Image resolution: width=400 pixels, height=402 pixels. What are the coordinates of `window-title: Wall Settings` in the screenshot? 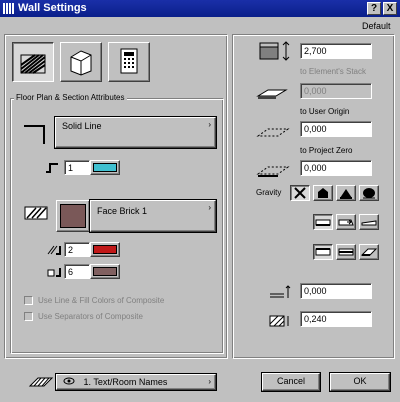 It's located at (52, 8).